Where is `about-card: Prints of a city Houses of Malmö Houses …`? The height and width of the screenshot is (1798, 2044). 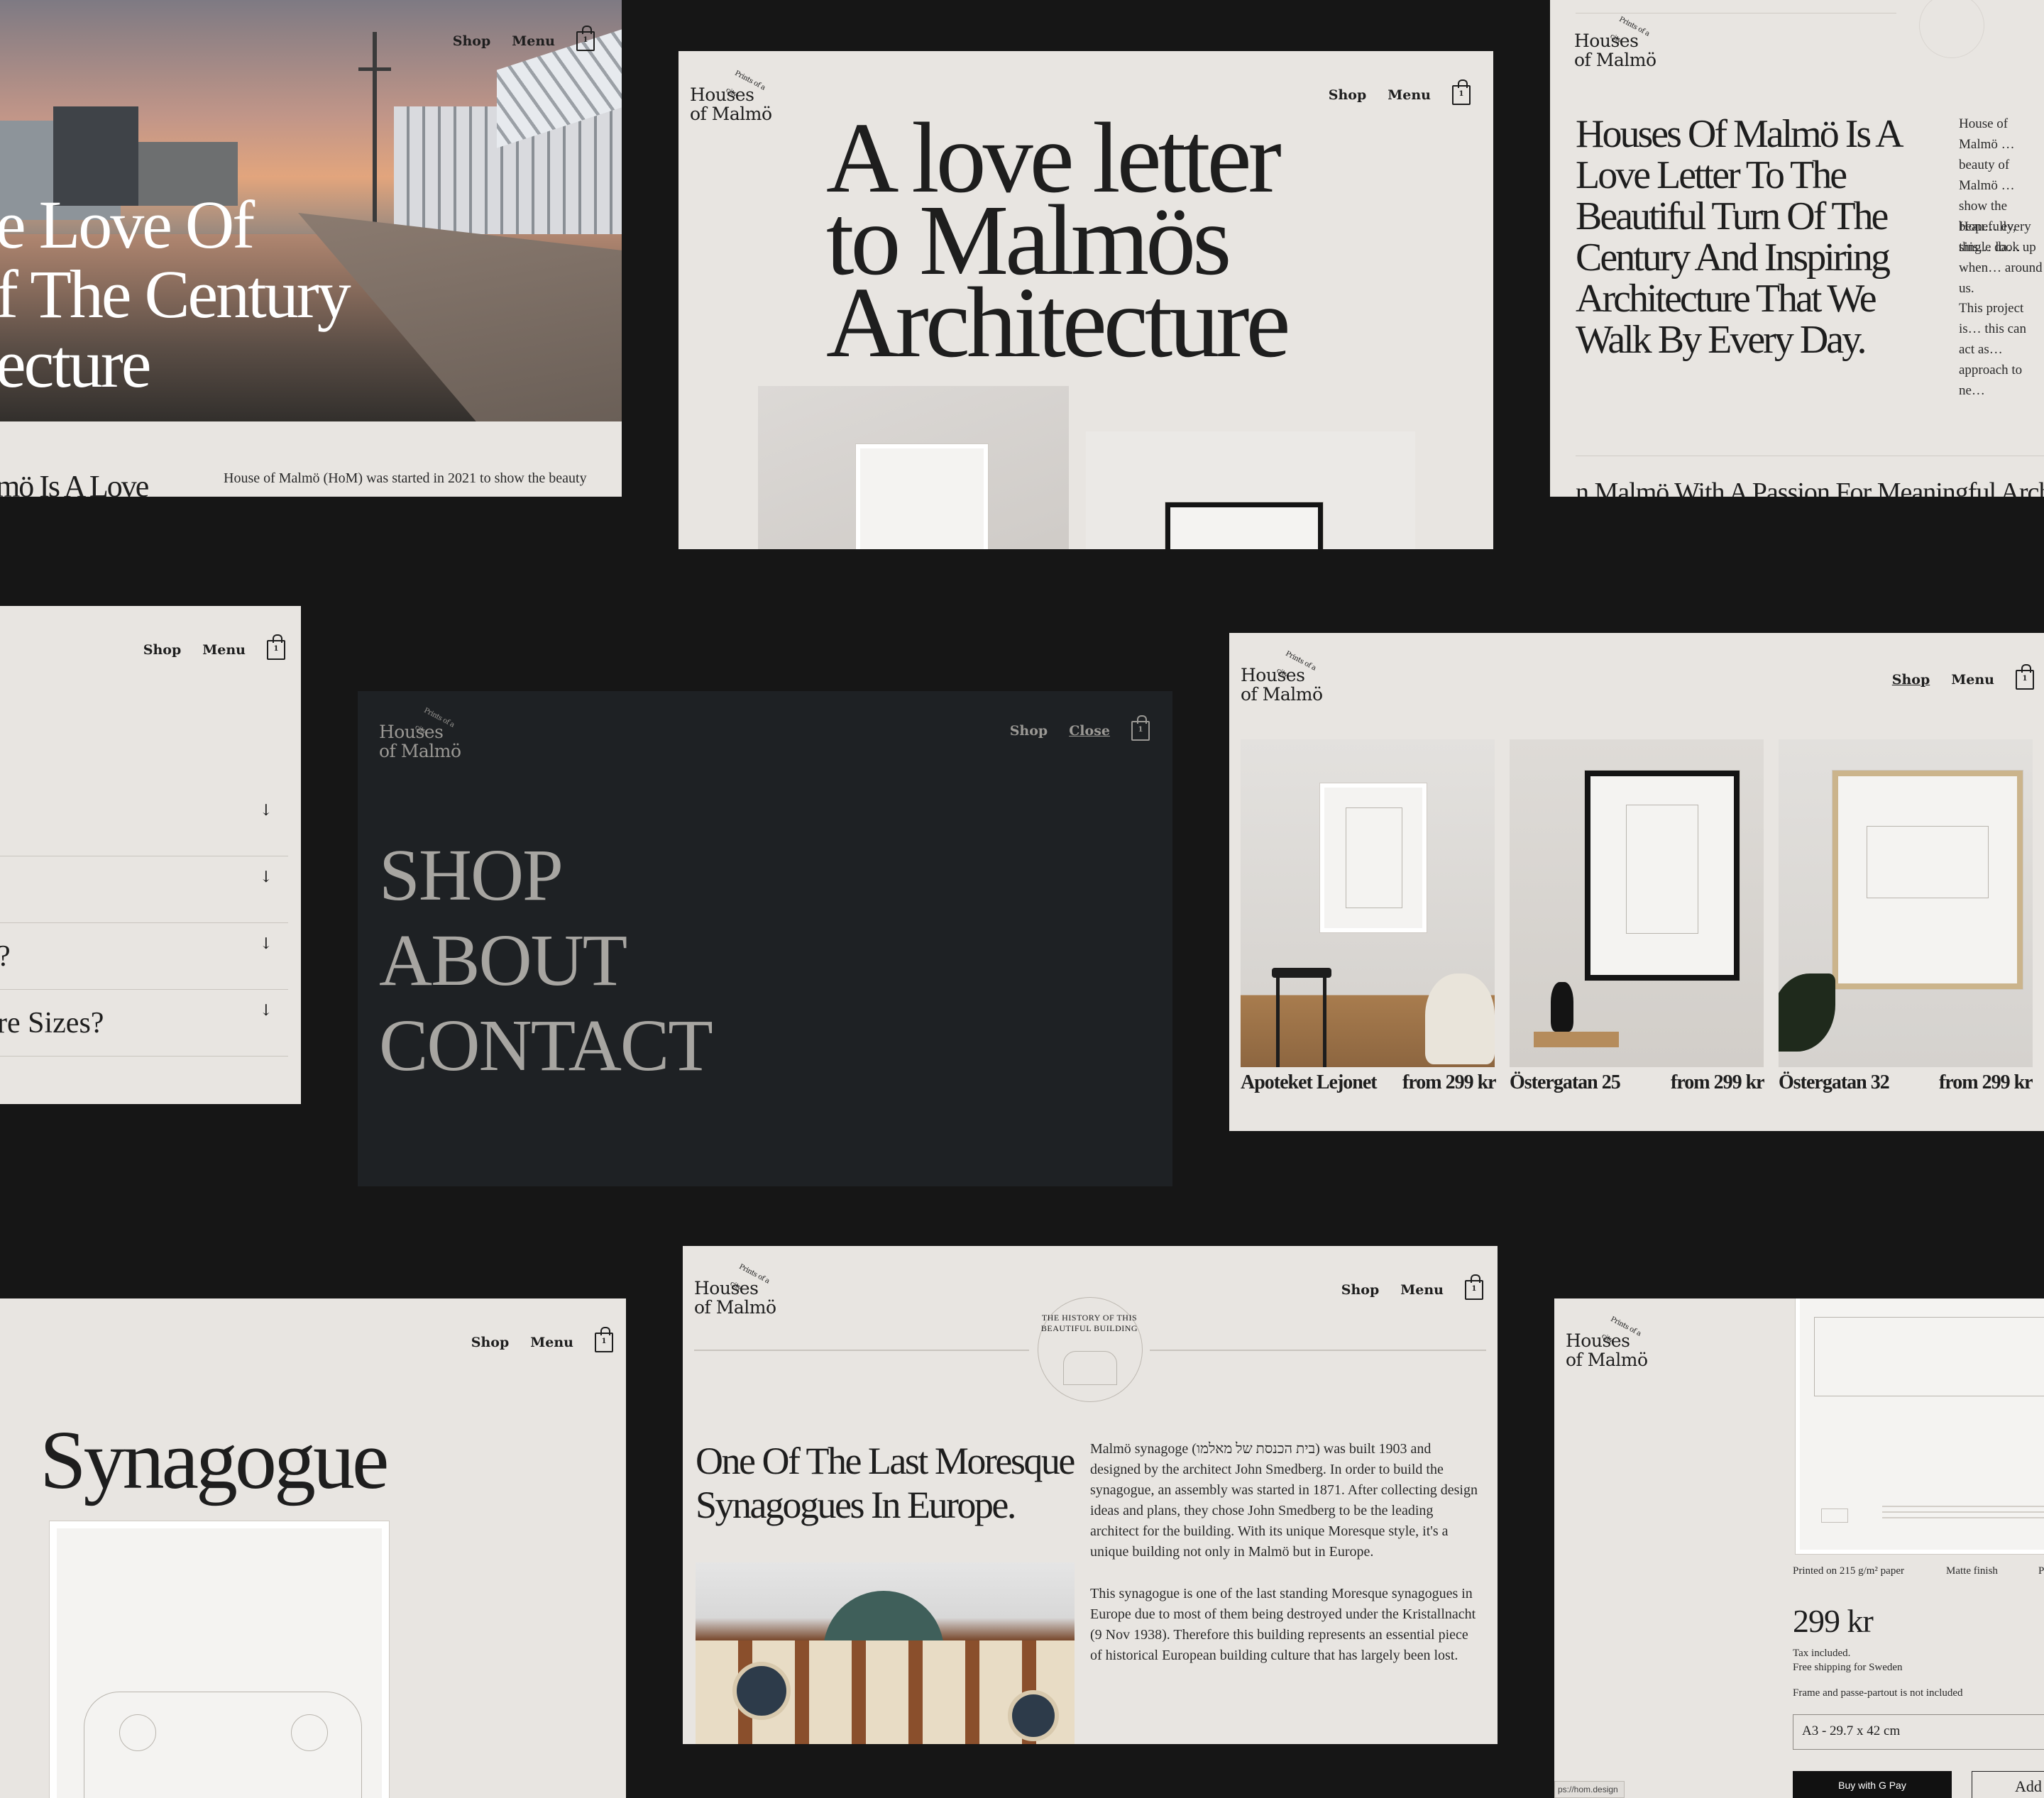
about-card: Prints of a city Houses of Malmö Houses … is located at coordinates (1797, 248).